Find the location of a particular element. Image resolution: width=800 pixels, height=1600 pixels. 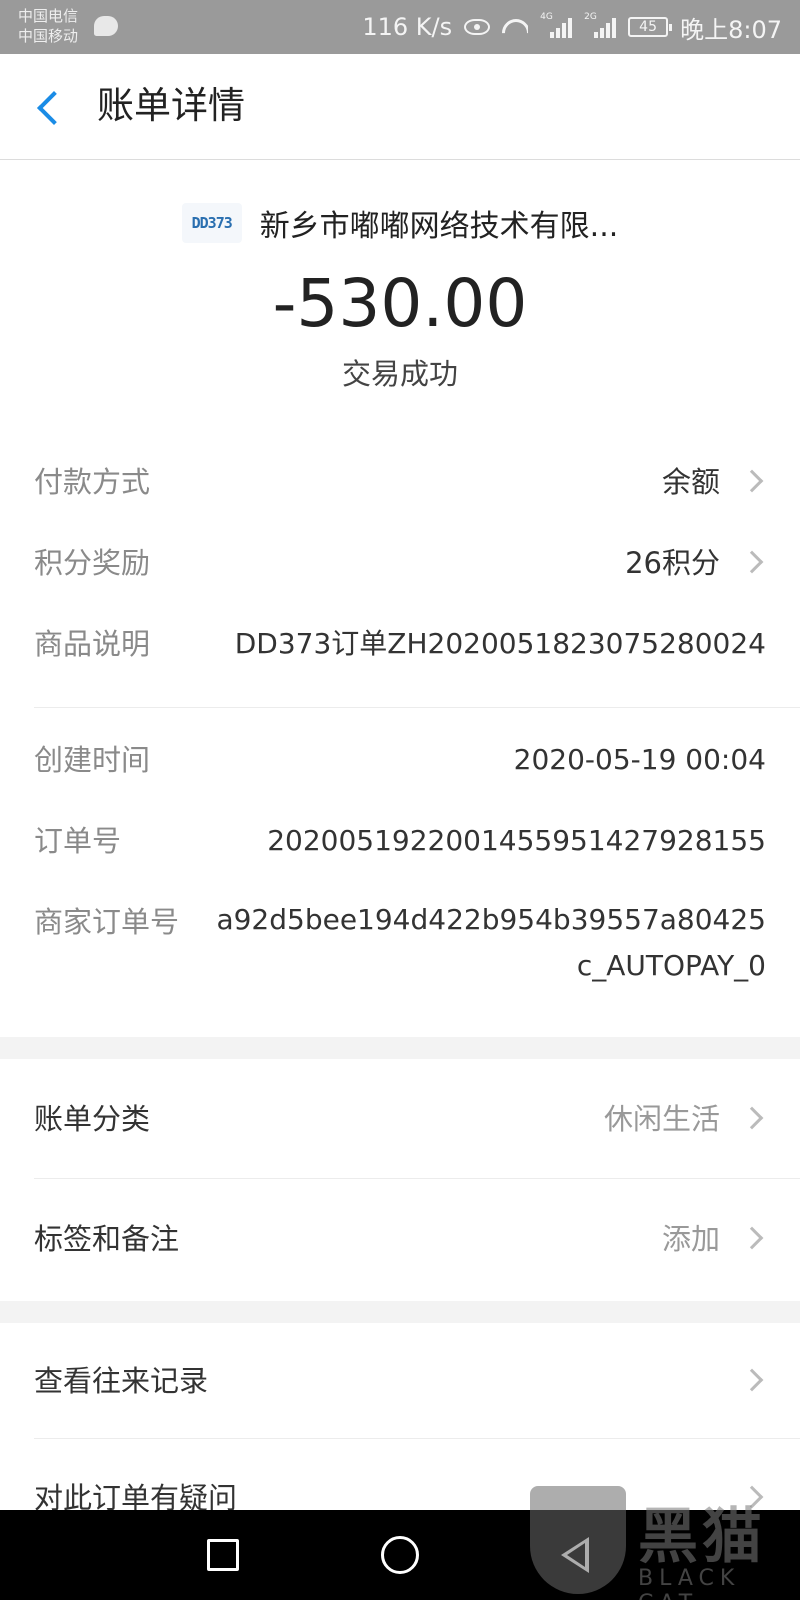

signal-2g-icon: 2G is located at coordinates (600, 25).